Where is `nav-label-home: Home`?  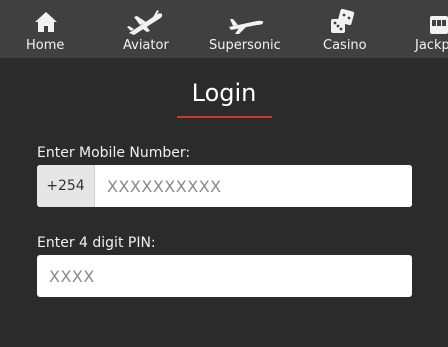
nav-label-home: Home is located at coordinates (45, 45).